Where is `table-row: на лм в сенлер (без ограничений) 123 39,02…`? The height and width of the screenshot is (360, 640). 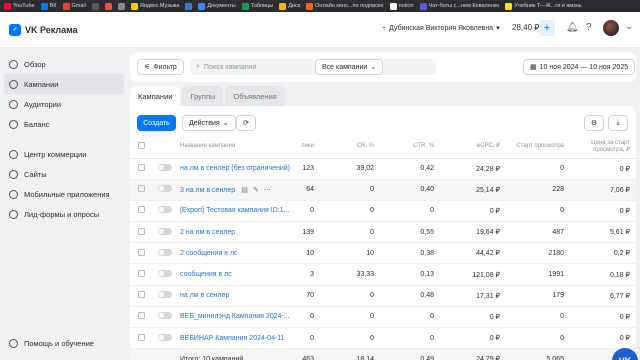 table-row: на лм в сенлер (без ограничений) 123 39,02… is located at coordinates (383, 169).